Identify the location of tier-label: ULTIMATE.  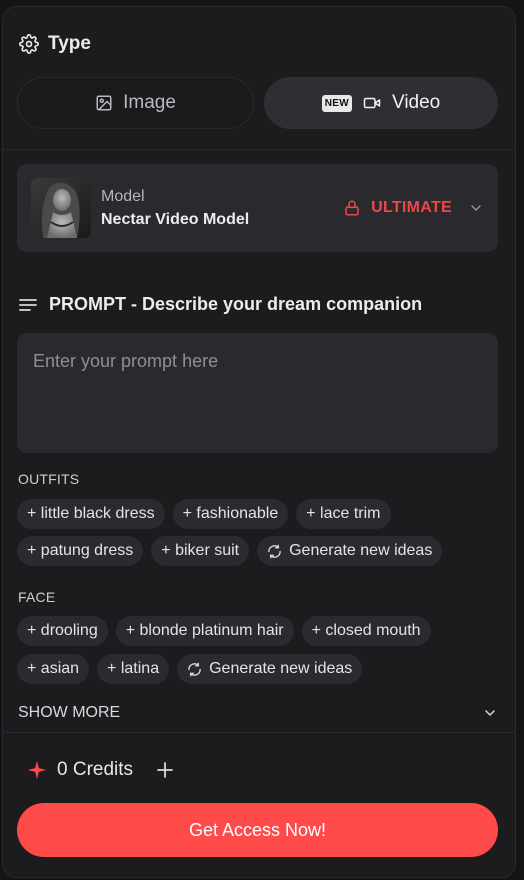
(411, 207).